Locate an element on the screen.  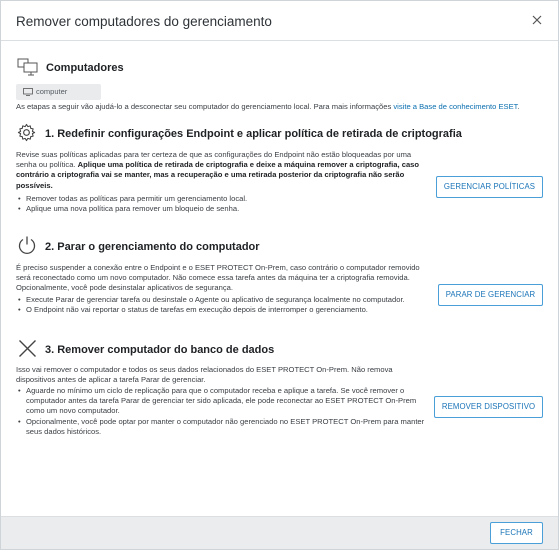
dialog-footer: FECHAR is located at coordinates (279, 532).